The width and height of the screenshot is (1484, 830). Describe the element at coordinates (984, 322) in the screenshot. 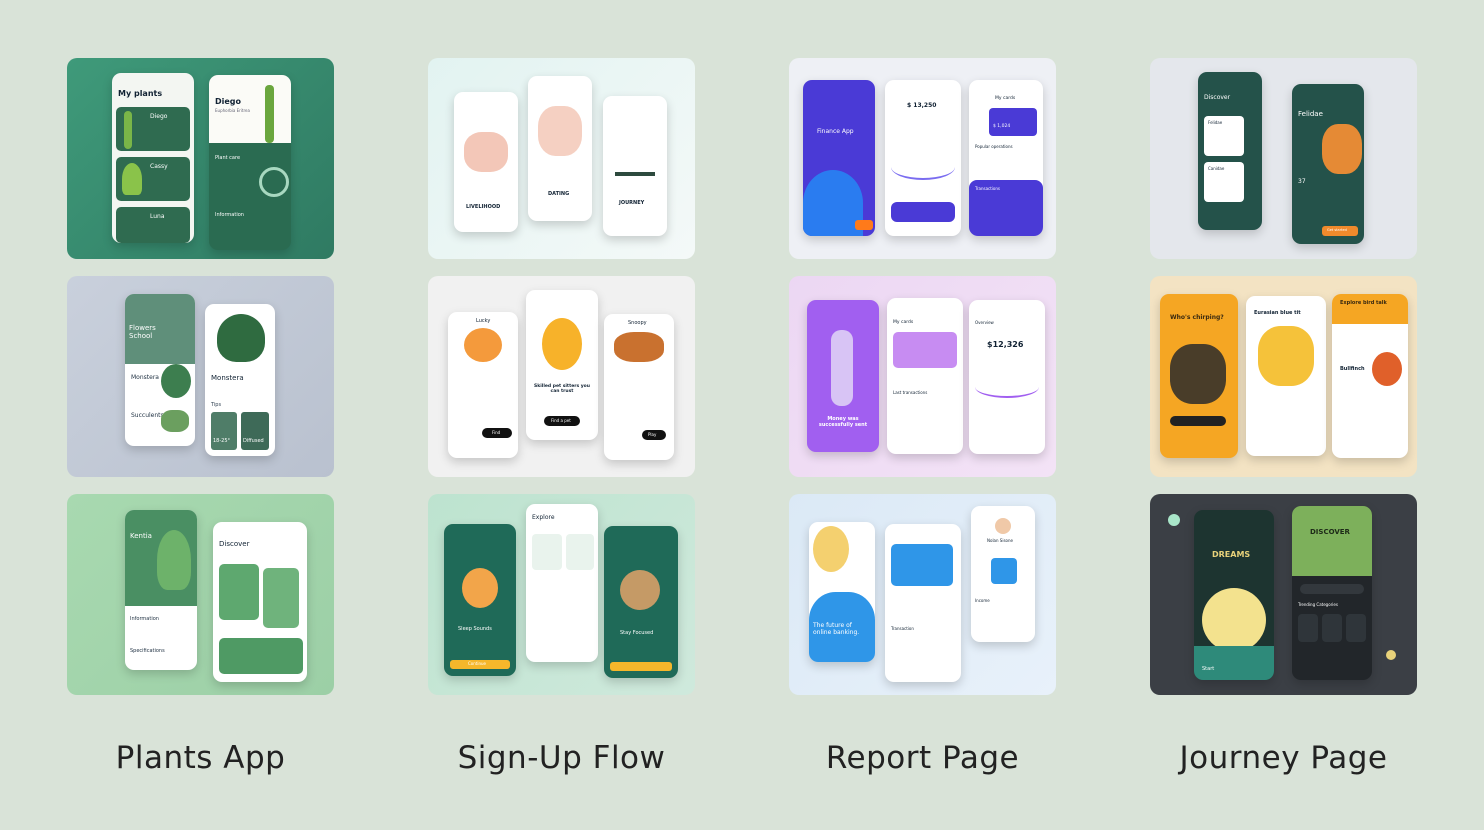

I see `section-title: Overview` at that location.